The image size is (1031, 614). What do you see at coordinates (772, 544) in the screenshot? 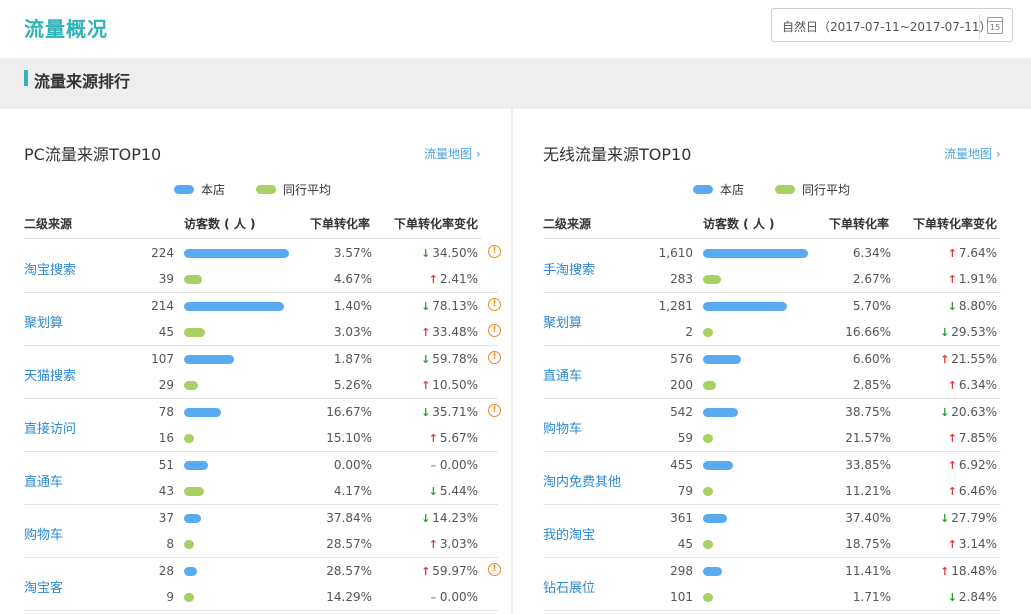
I see `row-peer: 45 18.75% ↑ 3.14%` at bounding box center [772, 544].